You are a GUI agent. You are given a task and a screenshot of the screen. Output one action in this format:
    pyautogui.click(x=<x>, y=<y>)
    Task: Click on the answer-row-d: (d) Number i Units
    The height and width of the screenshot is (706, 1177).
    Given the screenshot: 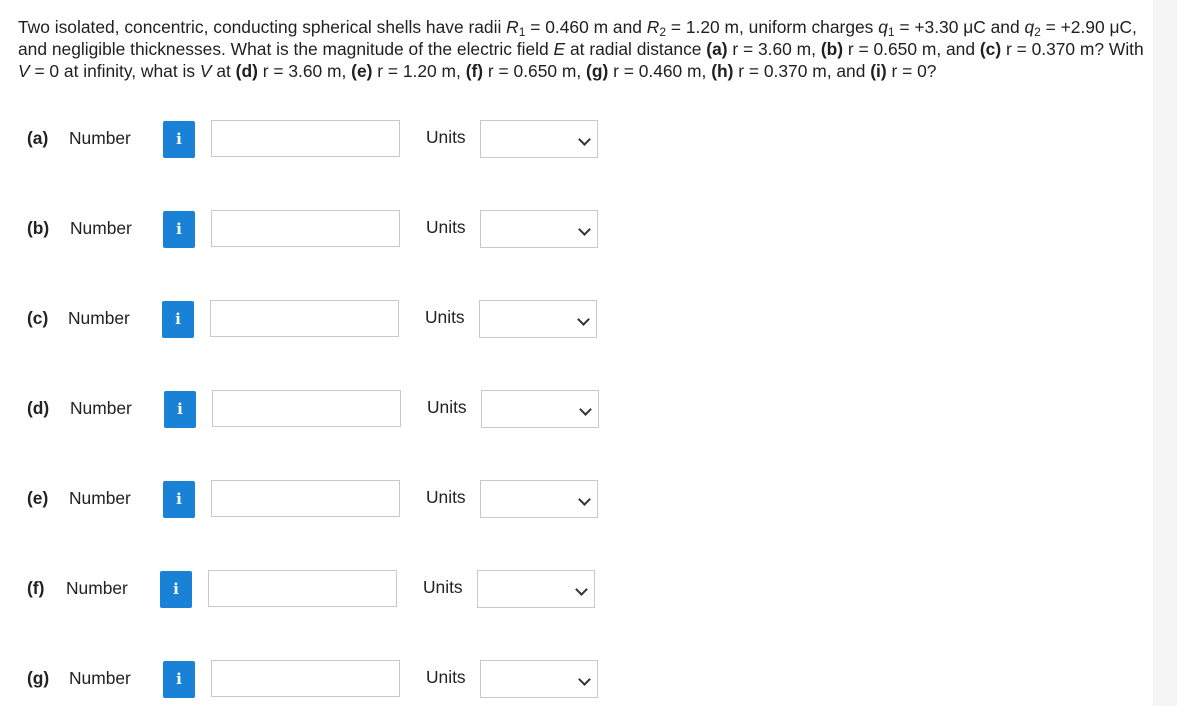 What is the action you would take?
    pyautogui.click(x=350, y=410)
    